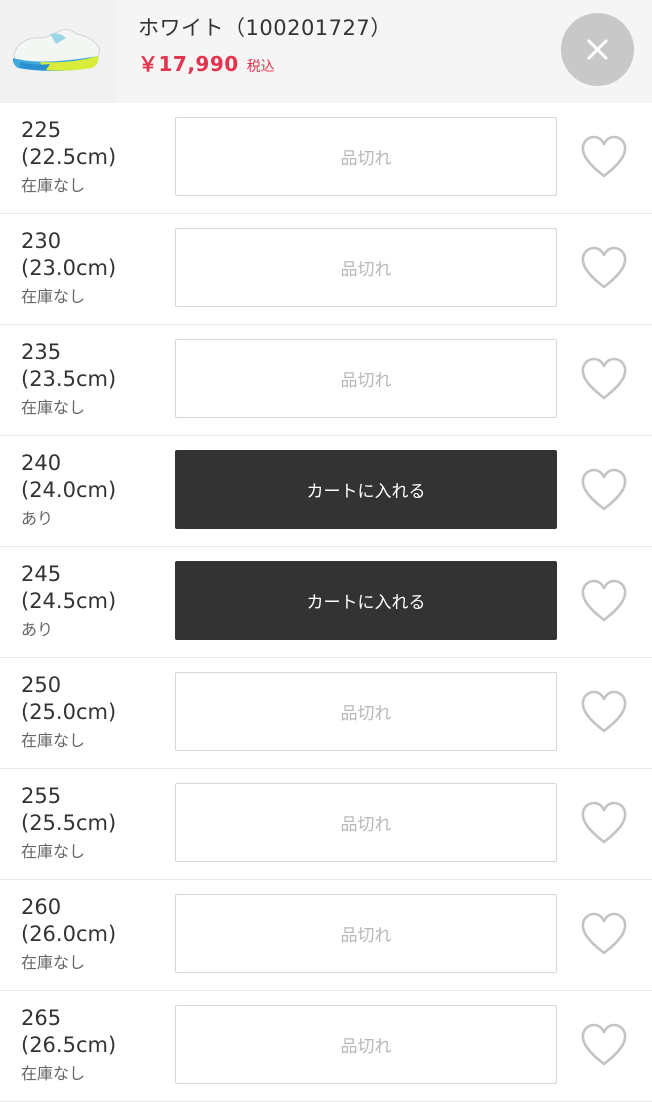 The width and height of the screenshot is (652, 1102). What do you see at coordinates (69, 823) in the screenshot?
I see `size-cm: (25.5cm)` at bounding box center [69, 823].